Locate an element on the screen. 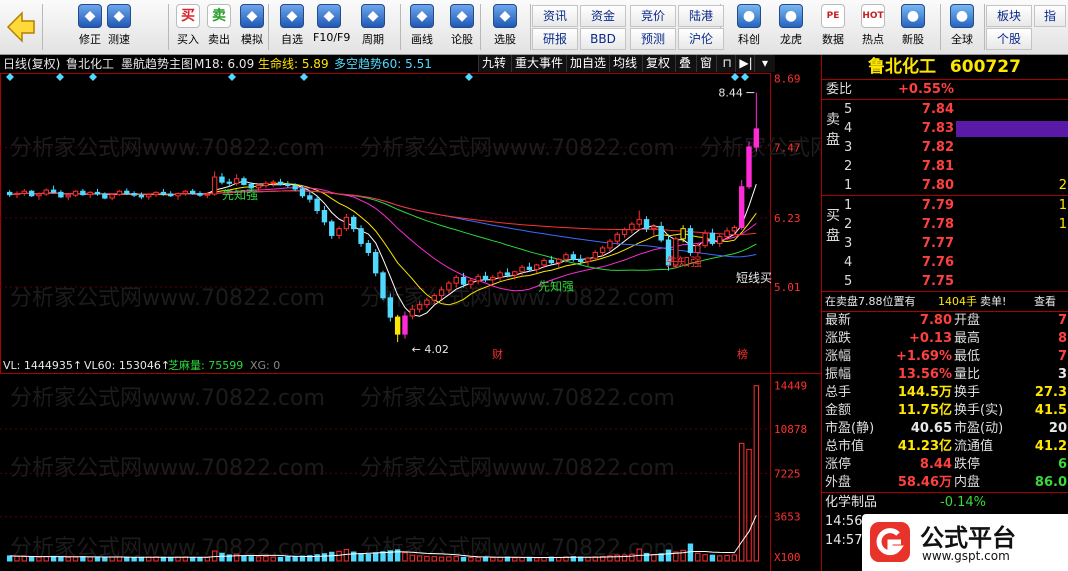  chart-control-5: 叠 is located at coordinates (685, 63).